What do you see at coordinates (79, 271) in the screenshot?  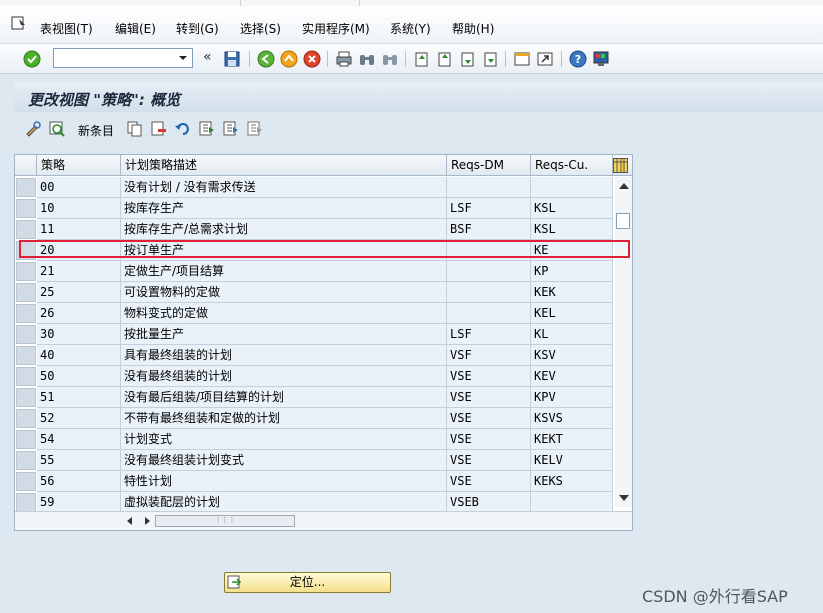 I see `cell-strategy: 21` at bounding box center [79, 271].